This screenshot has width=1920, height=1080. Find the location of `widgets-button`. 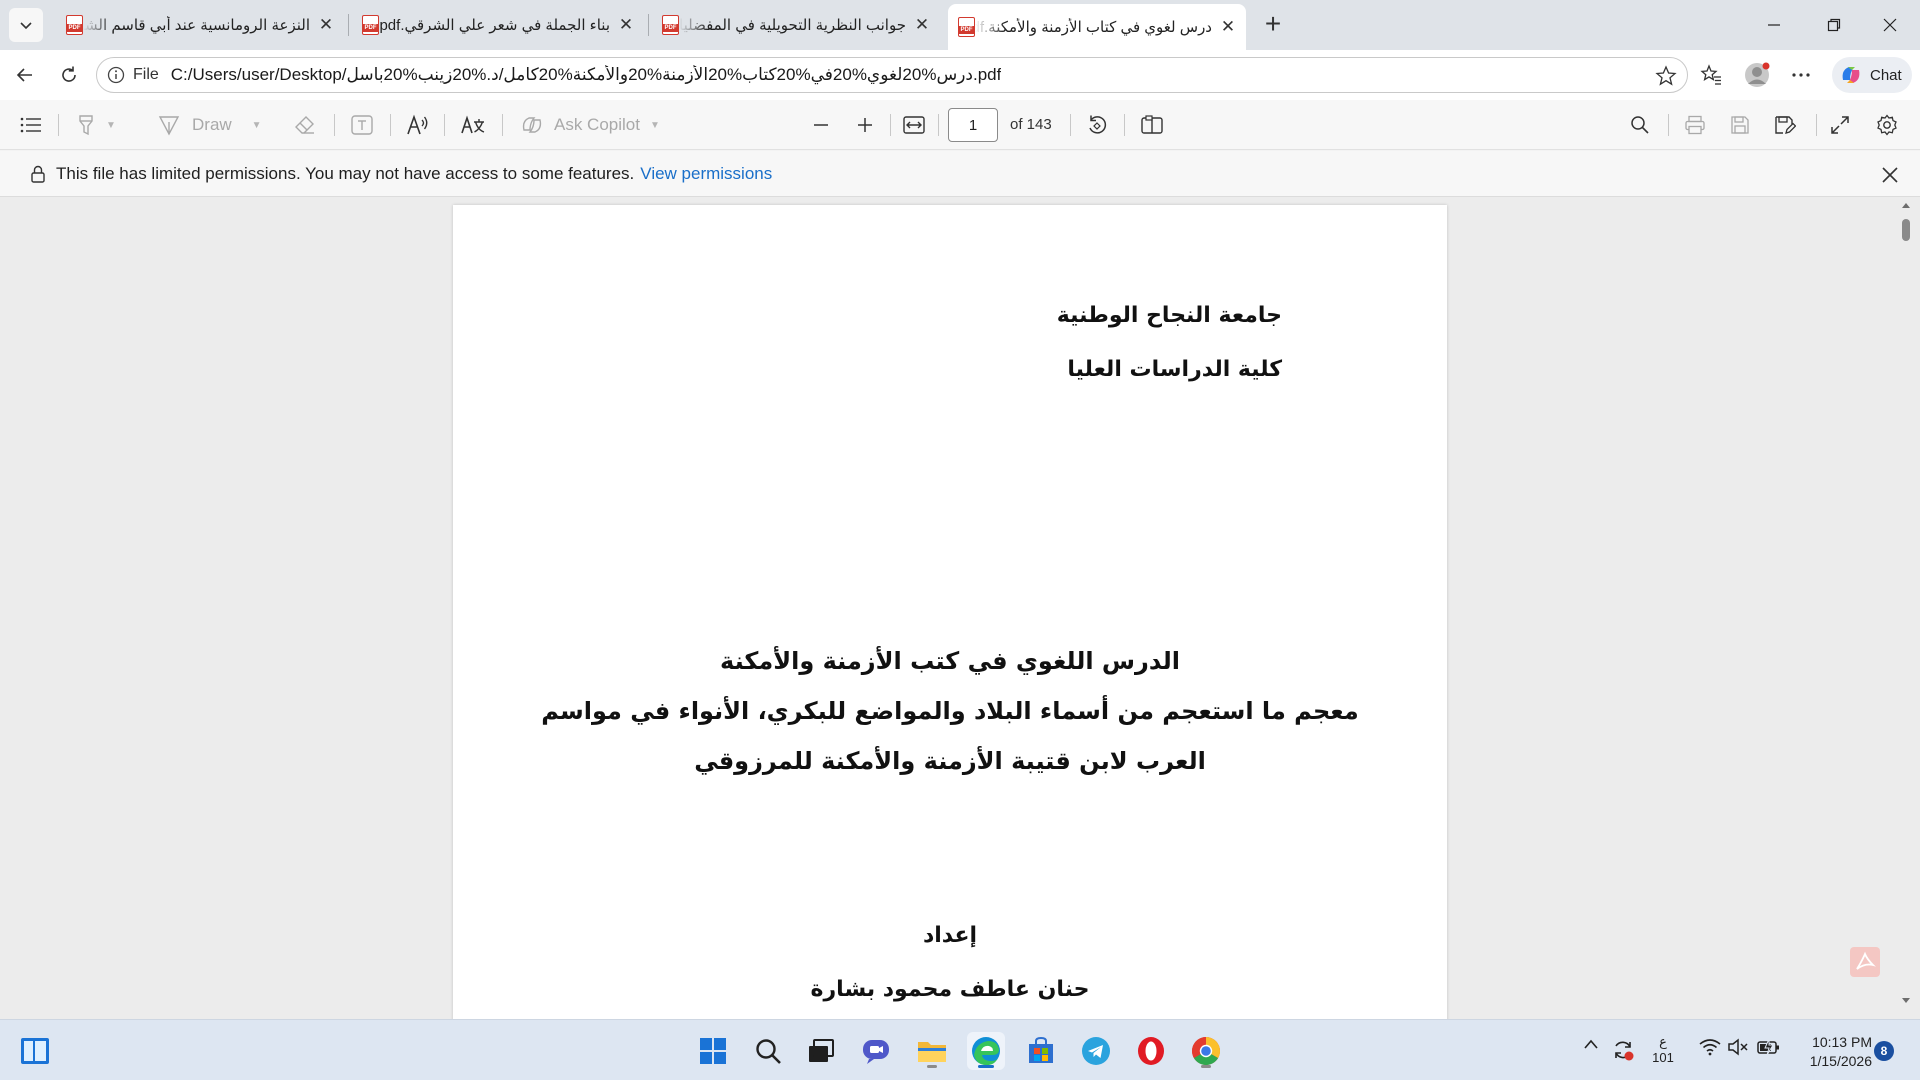

widgets-button is located at coordinates (35, 1051).